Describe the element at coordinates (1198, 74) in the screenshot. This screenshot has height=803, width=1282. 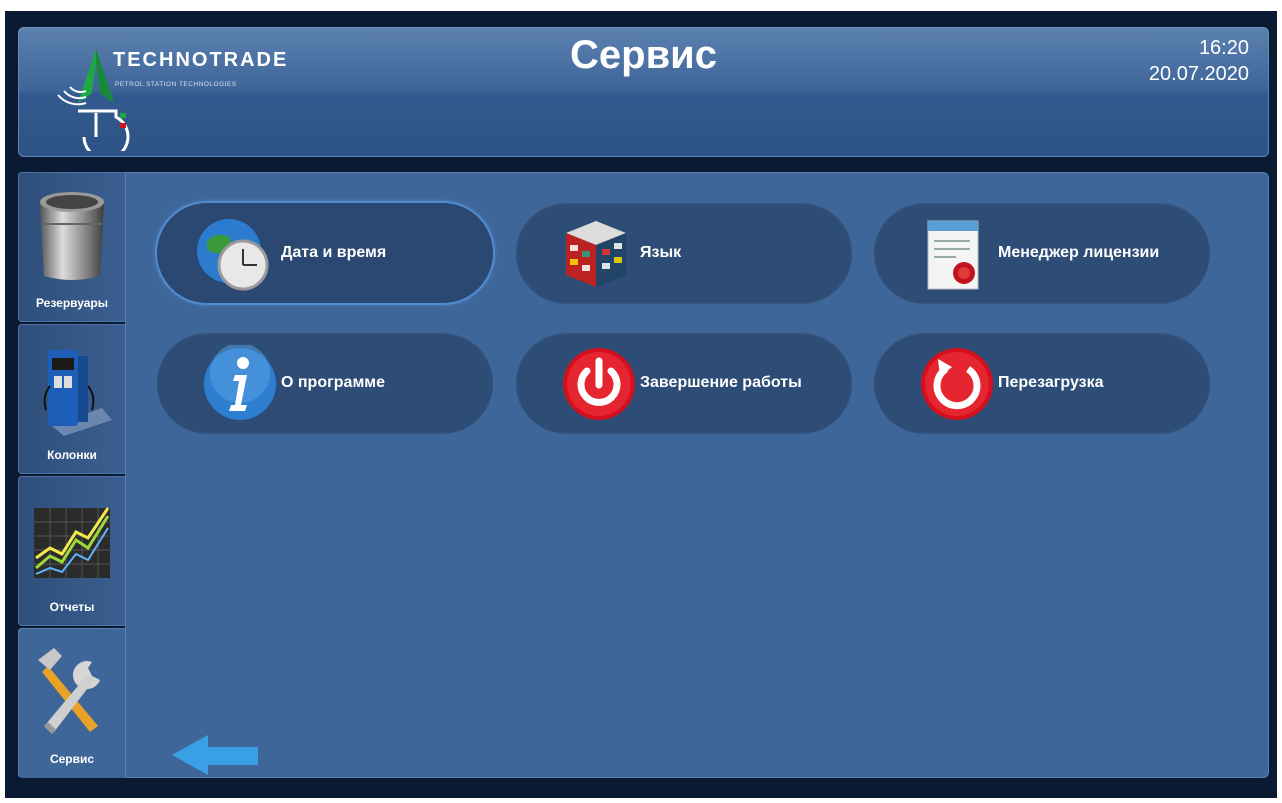
I see `clock-date: 20.07.2020` at that location.